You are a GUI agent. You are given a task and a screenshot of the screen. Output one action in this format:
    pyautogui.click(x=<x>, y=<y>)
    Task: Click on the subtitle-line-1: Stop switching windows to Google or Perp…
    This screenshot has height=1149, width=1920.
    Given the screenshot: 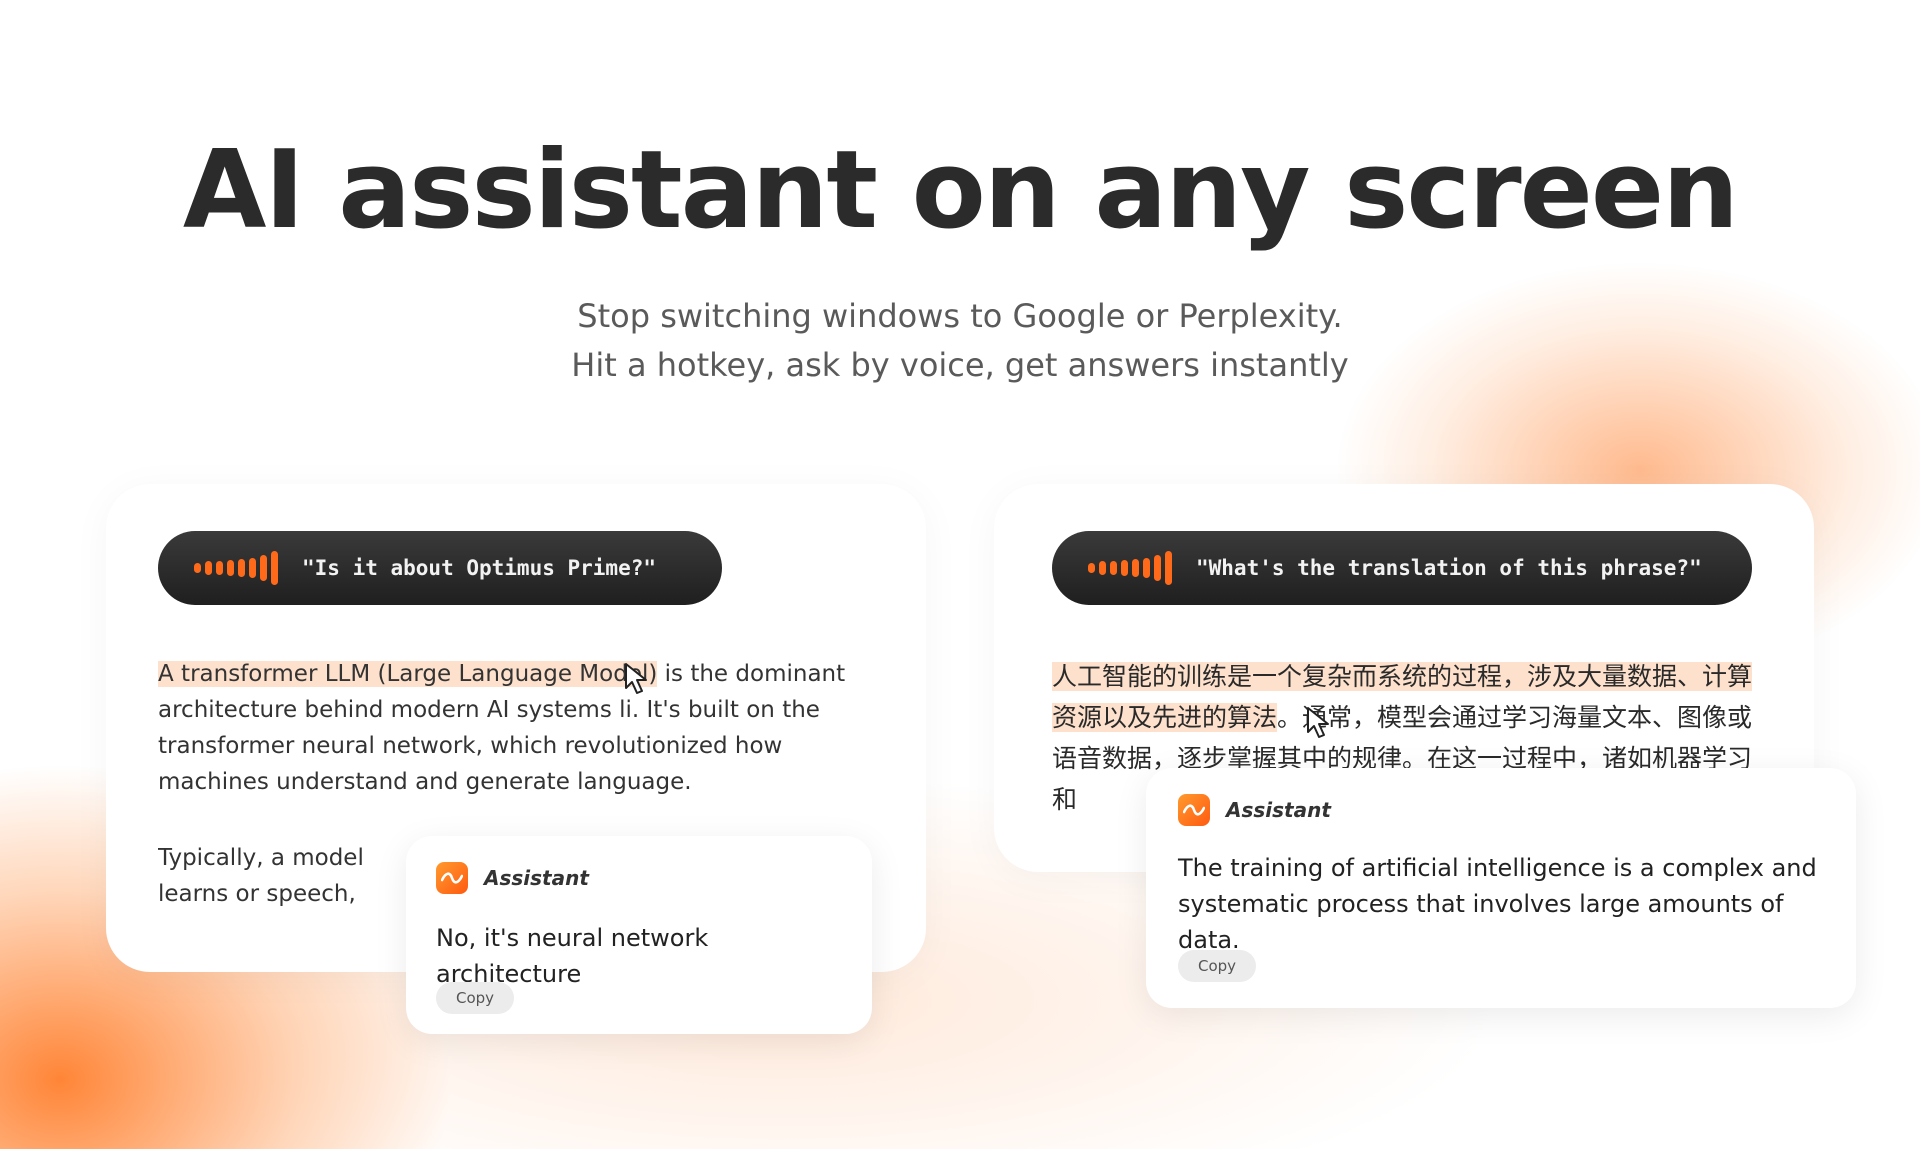 What is the action you would take?
    pyautogui.click(x=960, y=316)
    